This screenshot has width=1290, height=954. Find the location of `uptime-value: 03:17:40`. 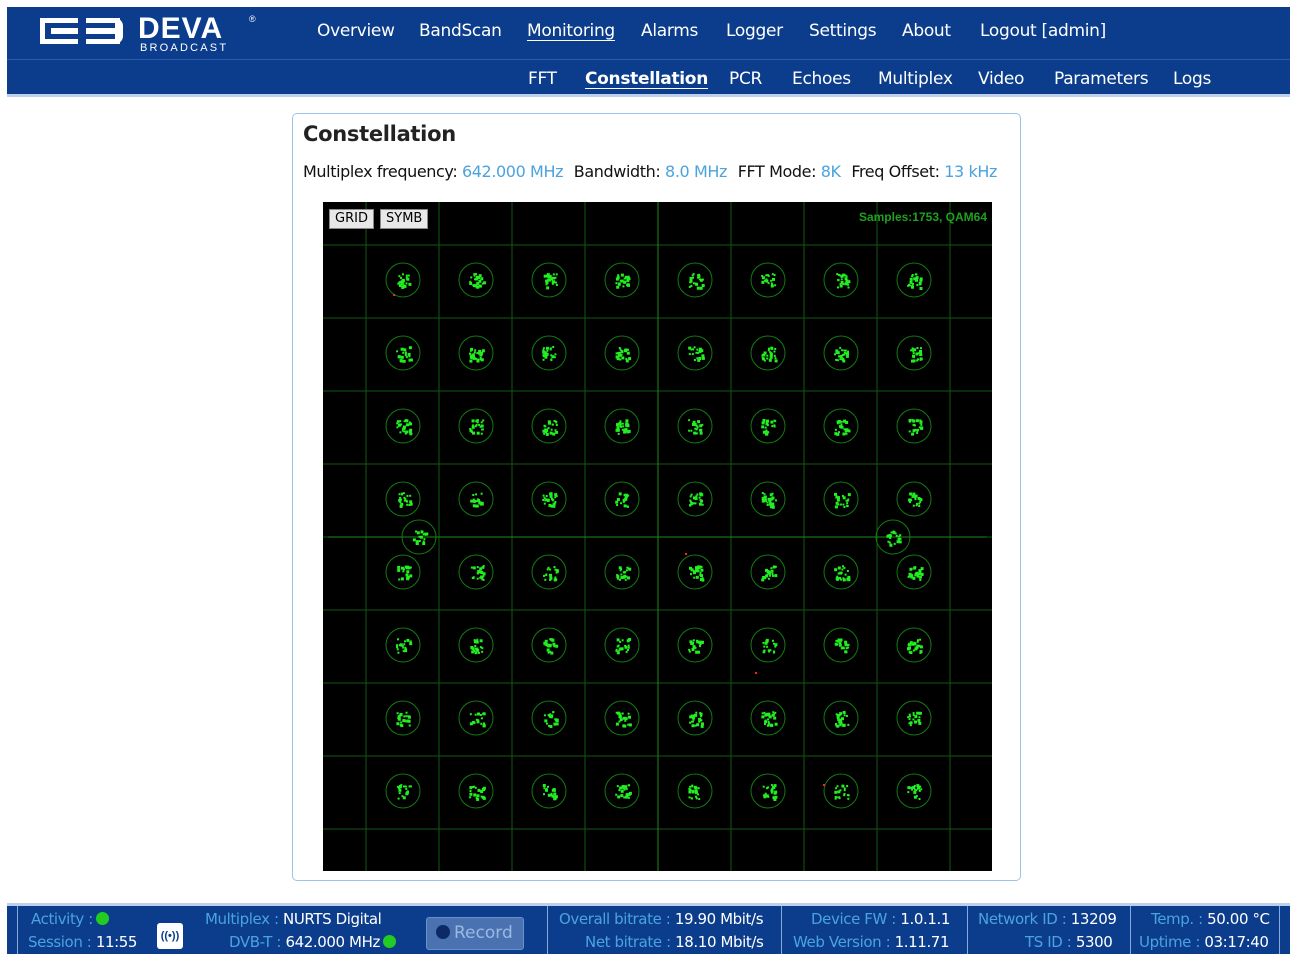

uptime-value: 03:17:40 is located at coordinates (1236, 942).